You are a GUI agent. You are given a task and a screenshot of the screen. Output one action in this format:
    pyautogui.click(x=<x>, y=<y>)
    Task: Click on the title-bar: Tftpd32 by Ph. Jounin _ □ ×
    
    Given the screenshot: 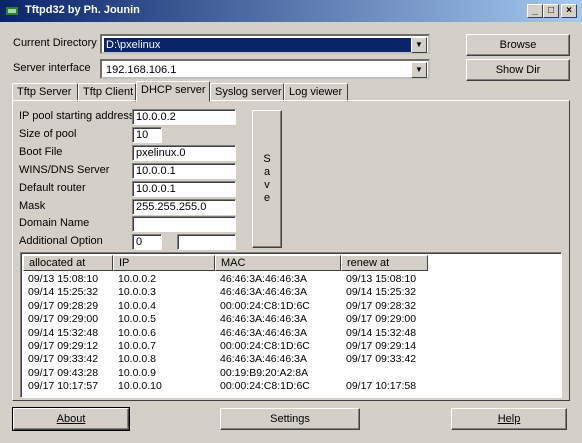 What is the action you would take?
    pyautogui.click(x=291, y=11)
    